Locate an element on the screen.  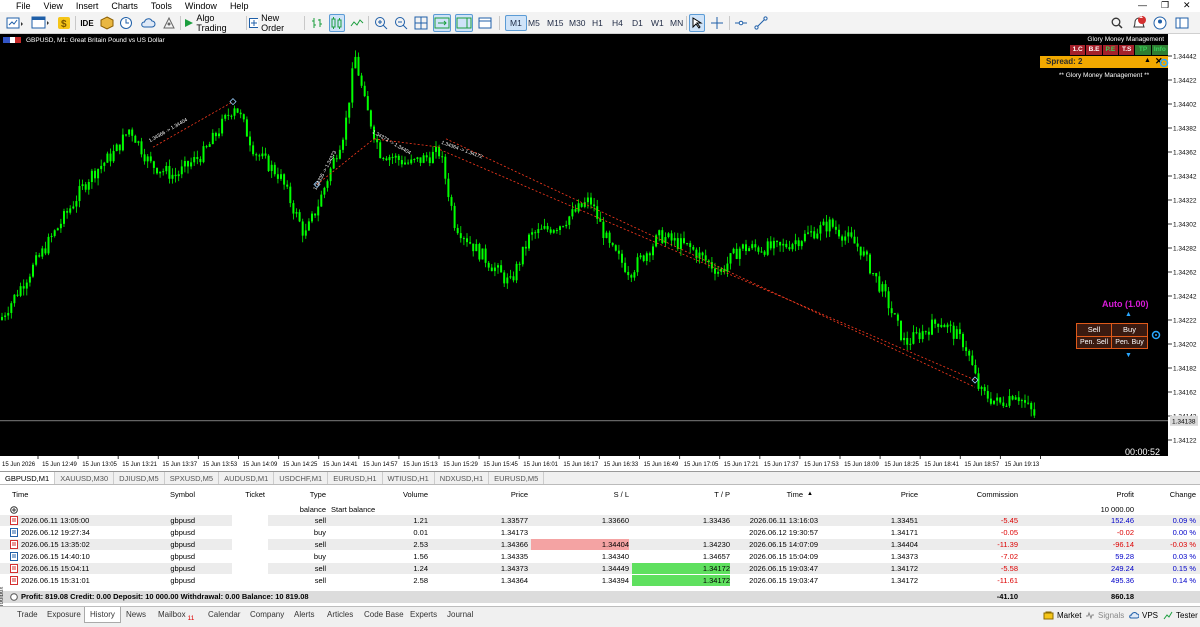
chart-tab: USDCHF,M1 is located at coordinates (301, 478).